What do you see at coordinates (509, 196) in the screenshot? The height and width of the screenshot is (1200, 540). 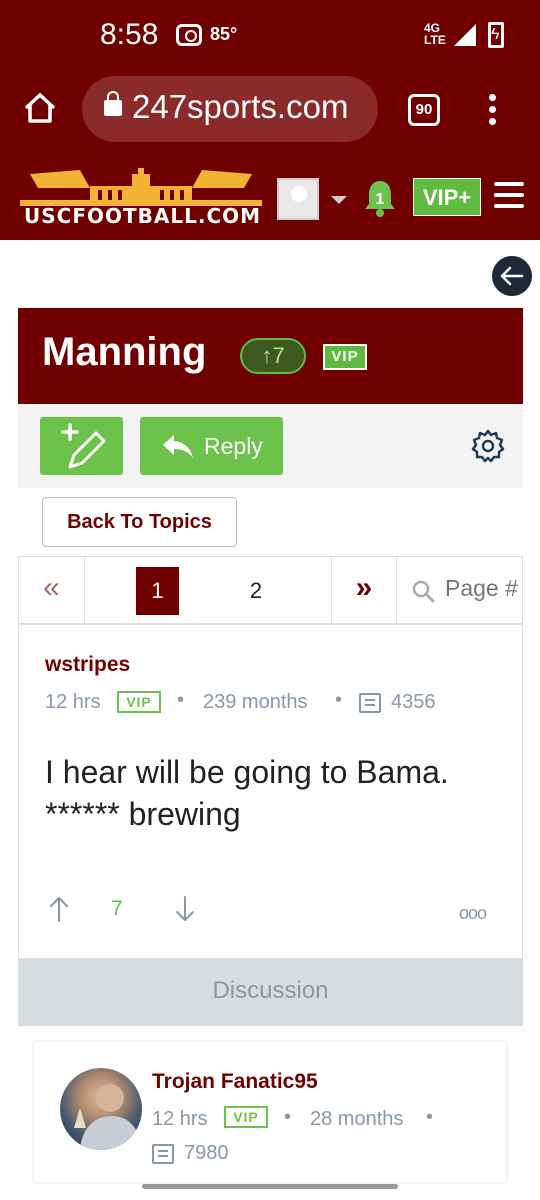 I see `hamburger-menu-icon` at bounding box center [509, 196].